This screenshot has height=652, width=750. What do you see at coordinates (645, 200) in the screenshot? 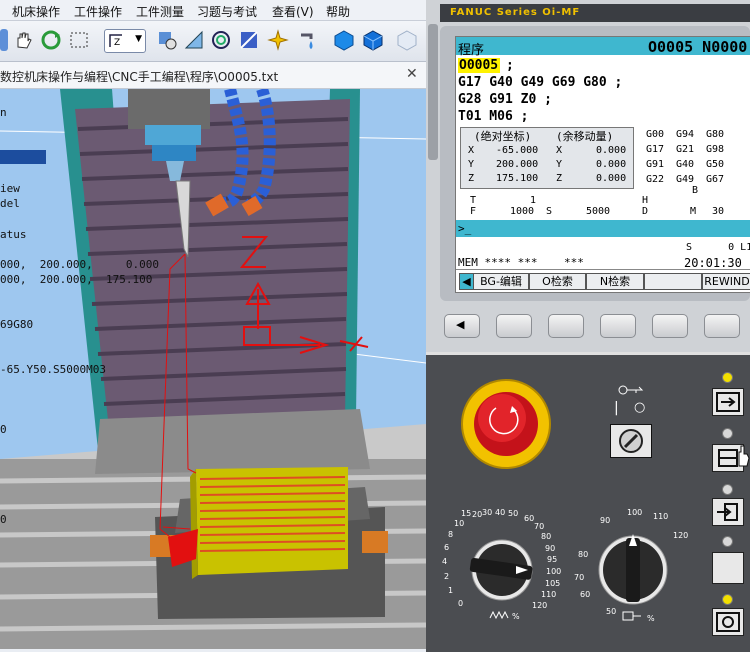
I see `h-label: H` at bounding box center [645, 200].